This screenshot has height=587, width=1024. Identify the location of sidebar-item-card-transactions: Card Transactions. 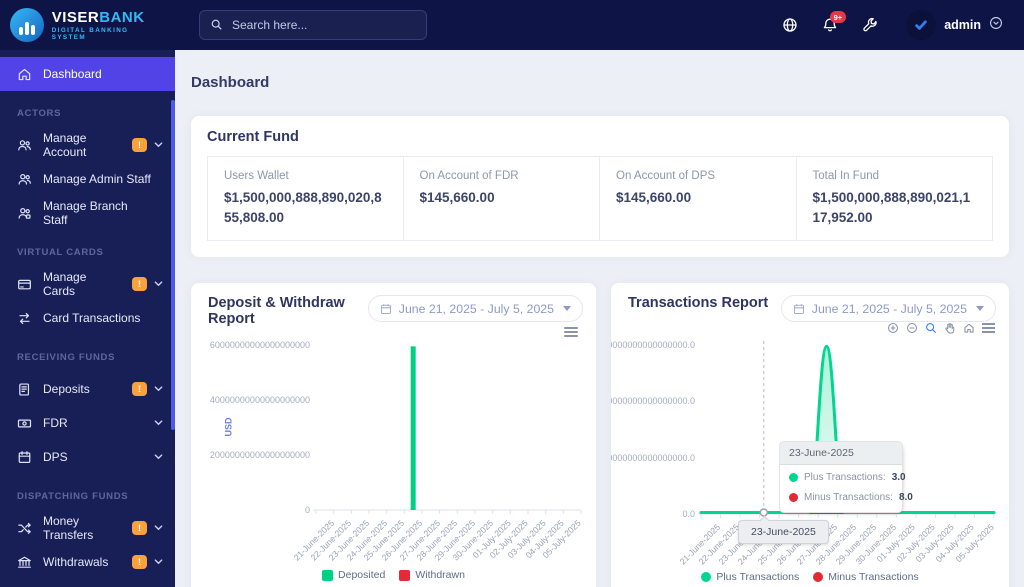
(87, 318).